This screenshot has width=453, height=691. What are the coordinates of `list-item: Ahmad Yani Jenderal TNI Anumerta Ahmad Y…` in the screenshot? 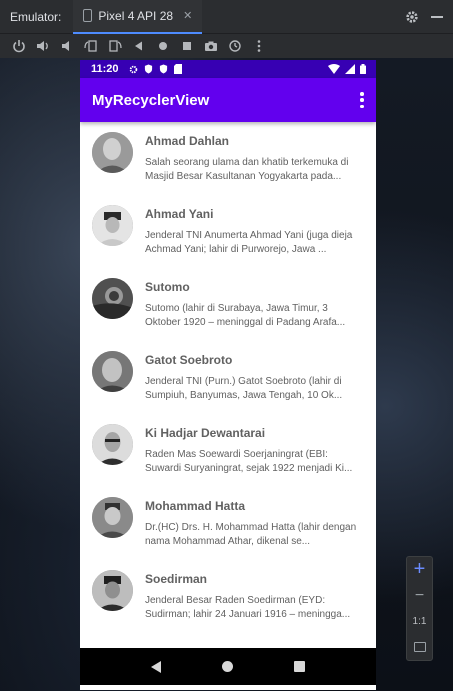 It's located at (228, 231).